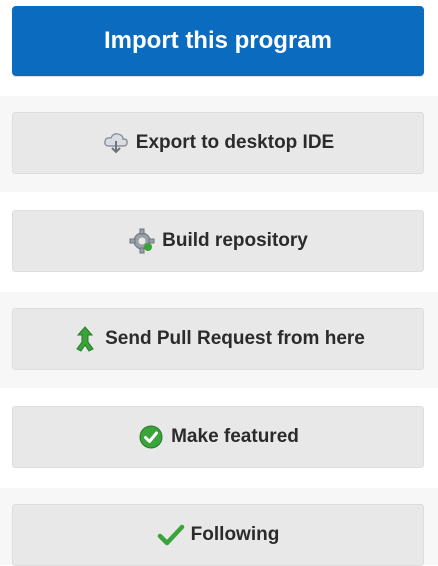 The image size is (438, 566). Describe the element at coordinates (235, 534) in the screenshot. I see `following-label: Following` at that location.